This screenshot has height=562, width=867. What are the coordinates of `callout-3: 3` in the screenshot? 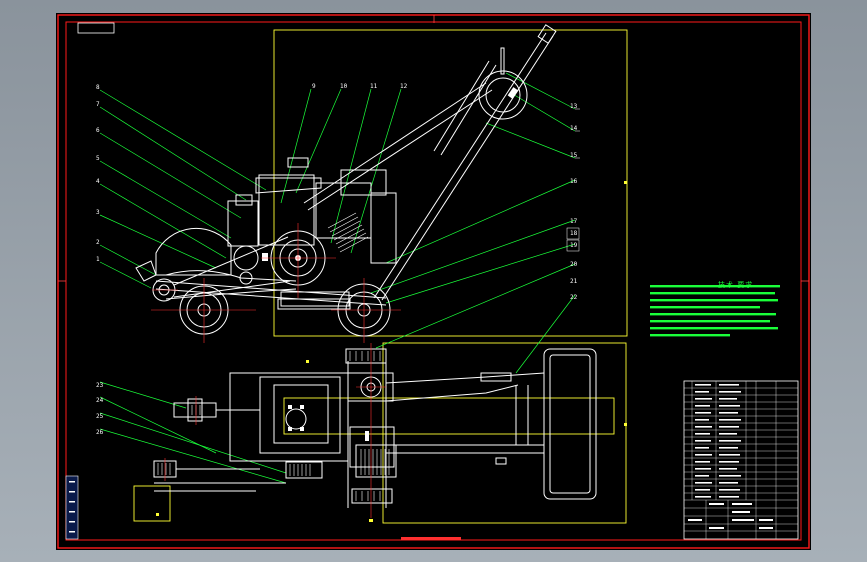 It's located at (98, 212).